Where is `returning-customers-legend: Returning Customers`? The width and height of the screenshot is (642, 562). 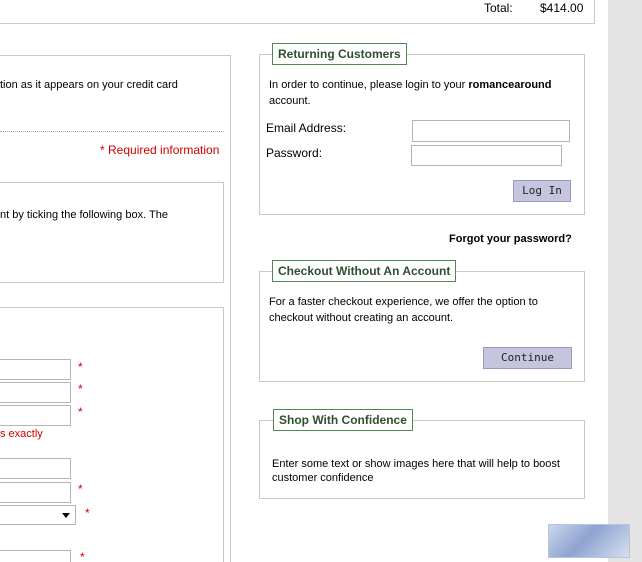 returning-customers-legend: Returning Customers is located at coordinates (339, 54).